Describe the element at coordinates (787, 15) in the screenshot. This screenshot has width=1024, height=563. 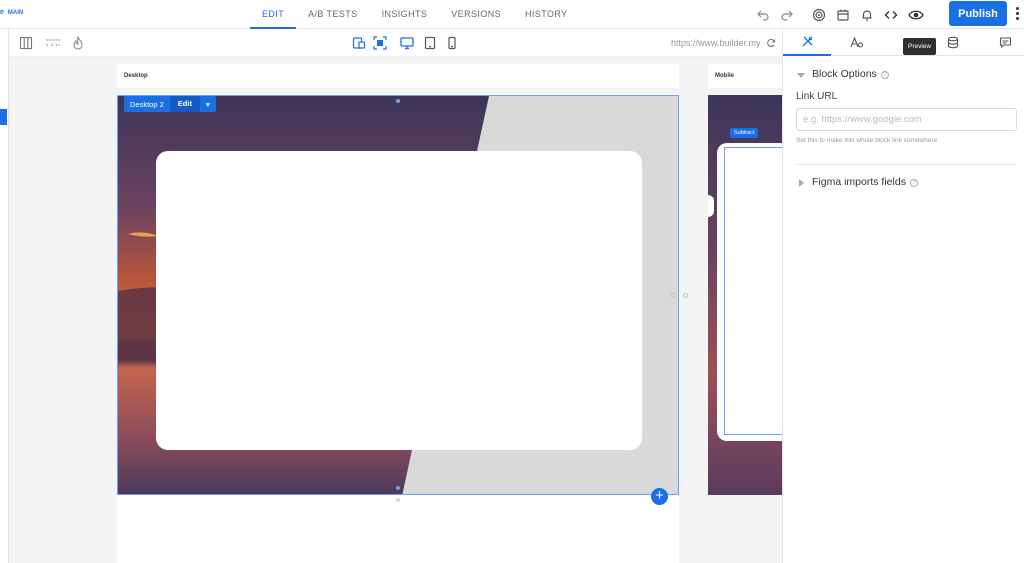
I see `redo-icon` at that location.